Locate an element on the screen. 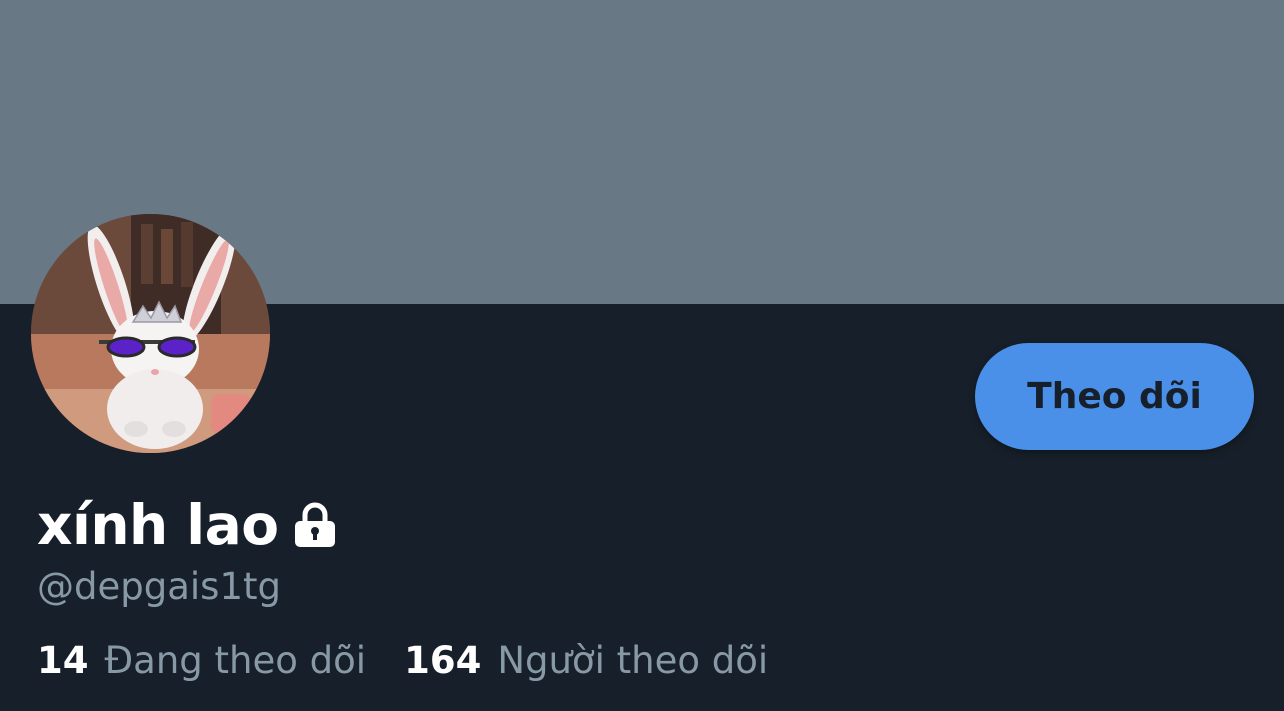 This screenshot has height=711, width=1284. following-stat: 14 Đang theo dõi is located at coordinates (201, 661).